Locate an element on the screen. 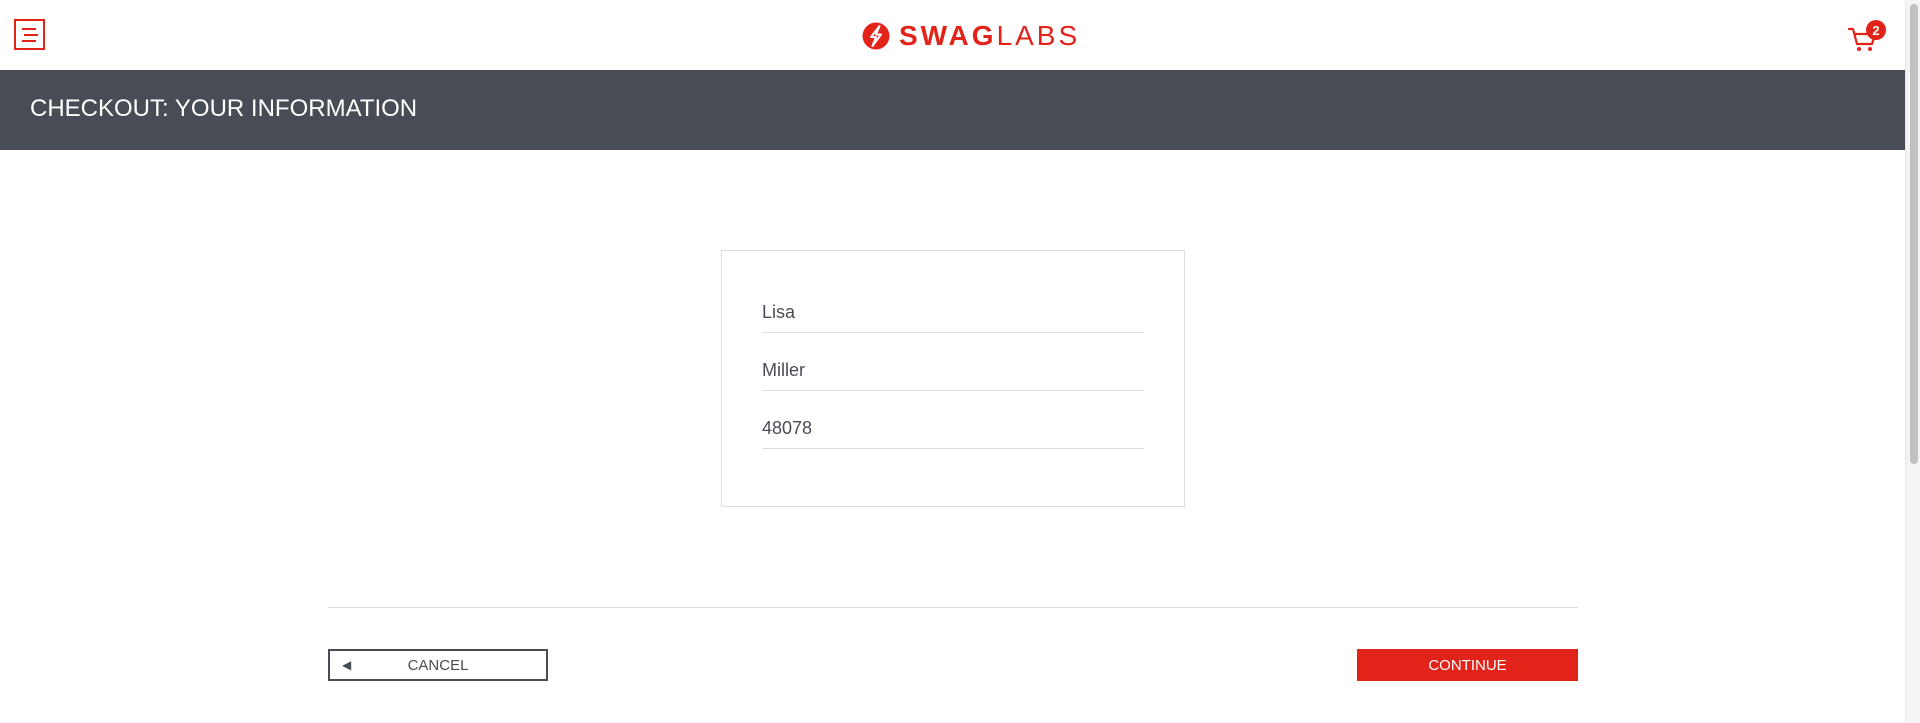 The height and width of the screenshot is (723, 1920). continue-button: CONTINUE is located at coordinates (1467, 665).